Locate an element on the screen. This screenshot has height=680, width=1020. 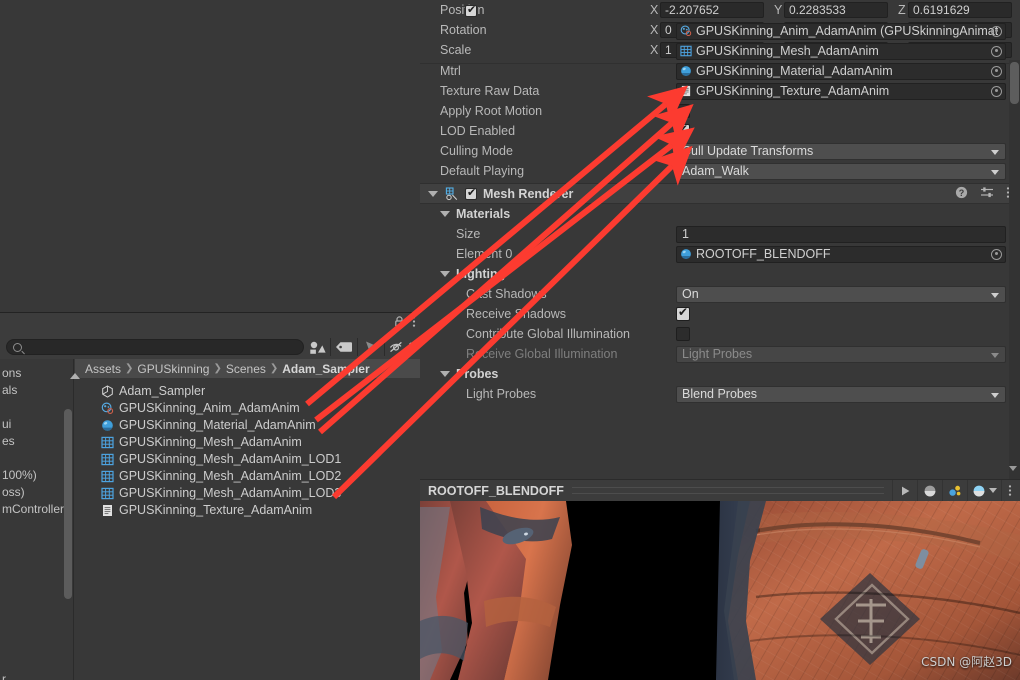
mesh-renderer-component-header: Mesh Renderer ? is located at coordinates (720, 193).